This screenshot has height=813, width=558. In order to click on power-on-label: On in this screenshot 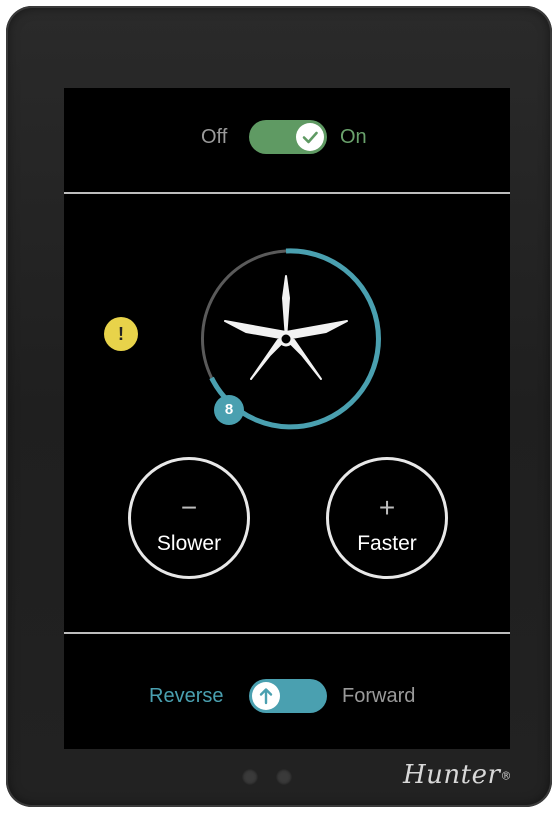, I will do `click(353, 137)`.